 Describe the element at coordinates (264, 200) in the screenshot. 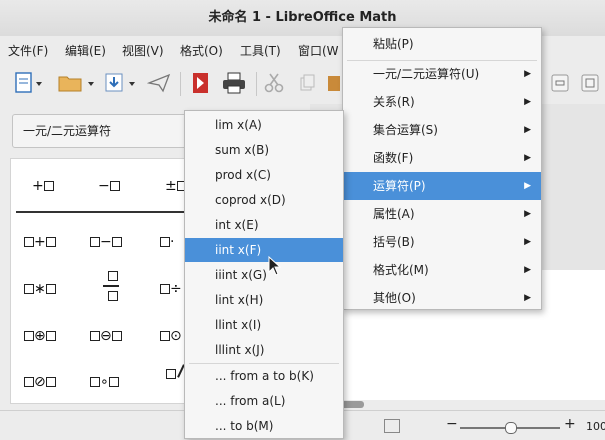

I see `op-coprod: coprod x(D)` at that location.